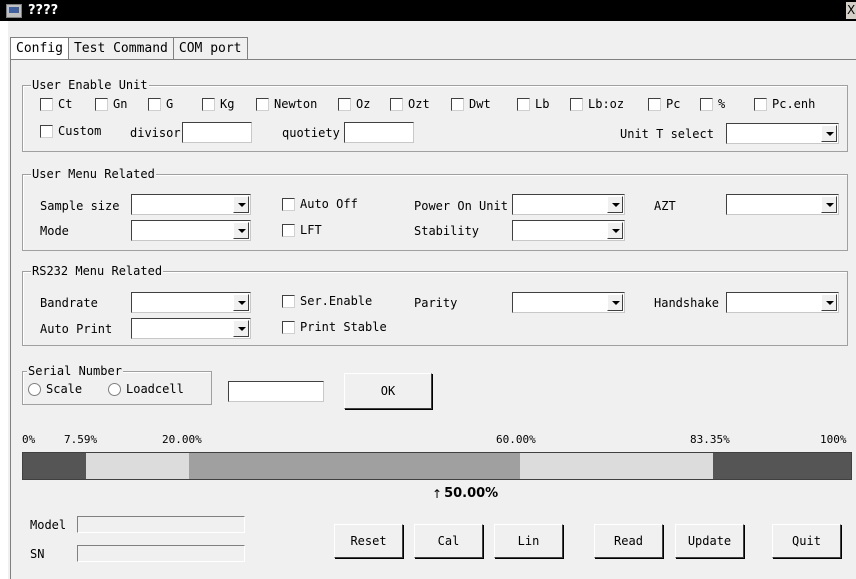 This screenshot has height=579, width=856. Describe the element at coordinates (69, 303) in the screenshot. I see `bandrate-label: Bandrate` at that location.